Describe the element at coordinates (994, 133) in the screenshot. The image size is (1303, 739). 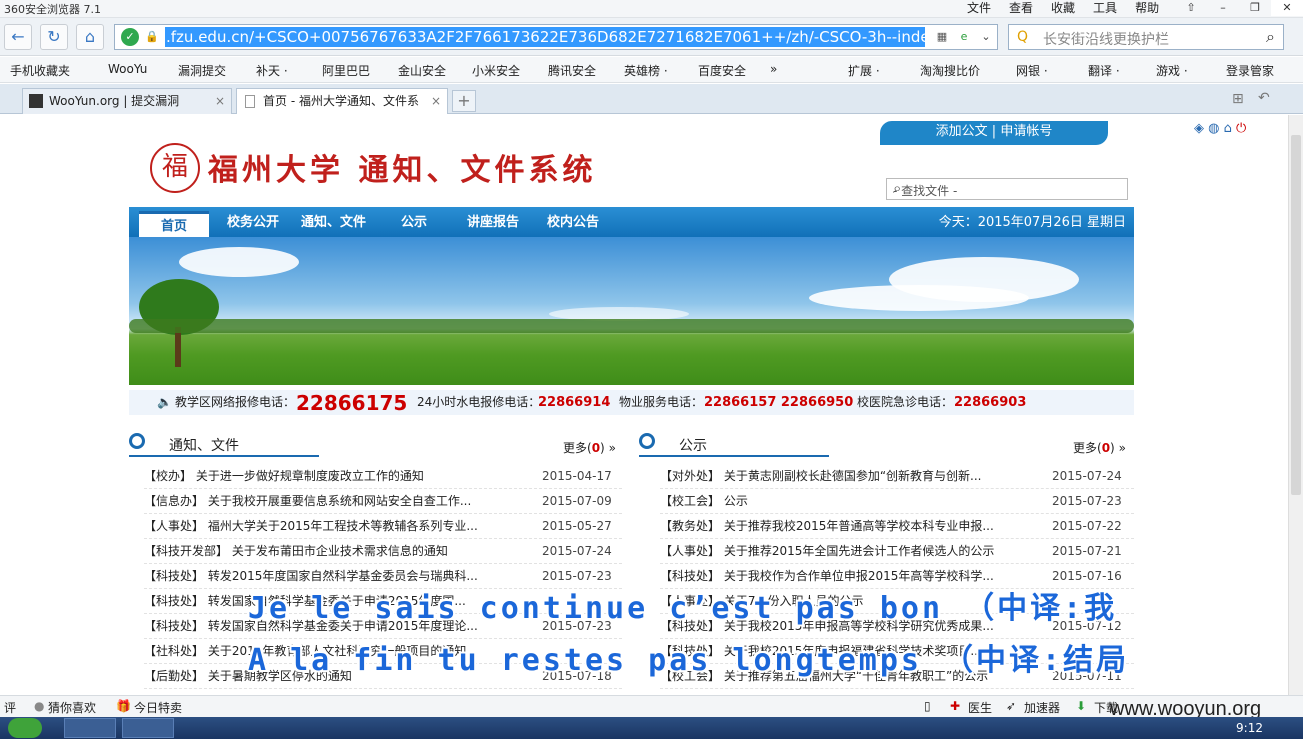
I see `top-links: 添加公文 | 申请帐号` at that location.